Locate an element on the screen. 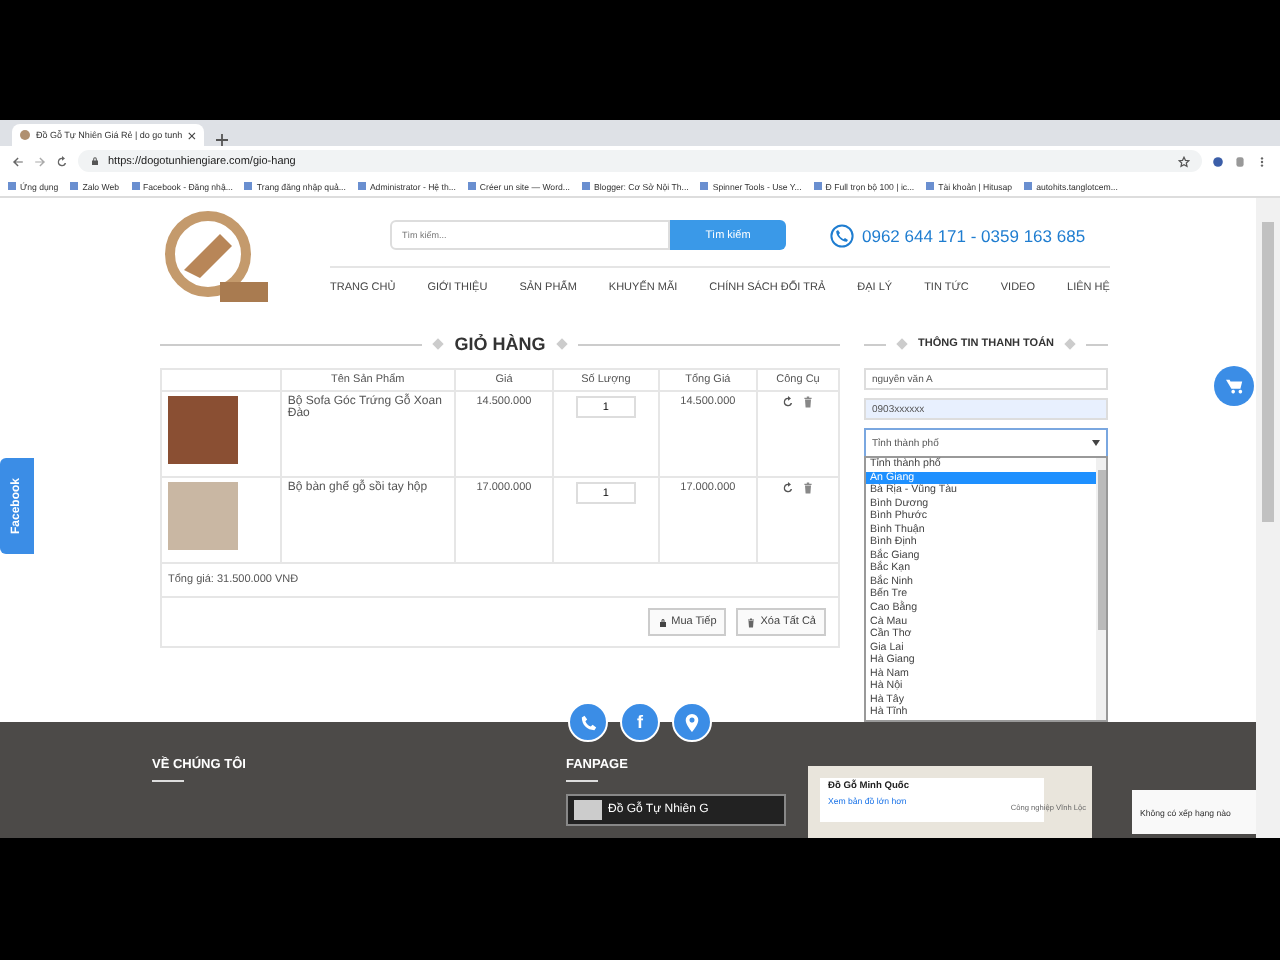  menu-icon is located at coordinates (1262, 161).